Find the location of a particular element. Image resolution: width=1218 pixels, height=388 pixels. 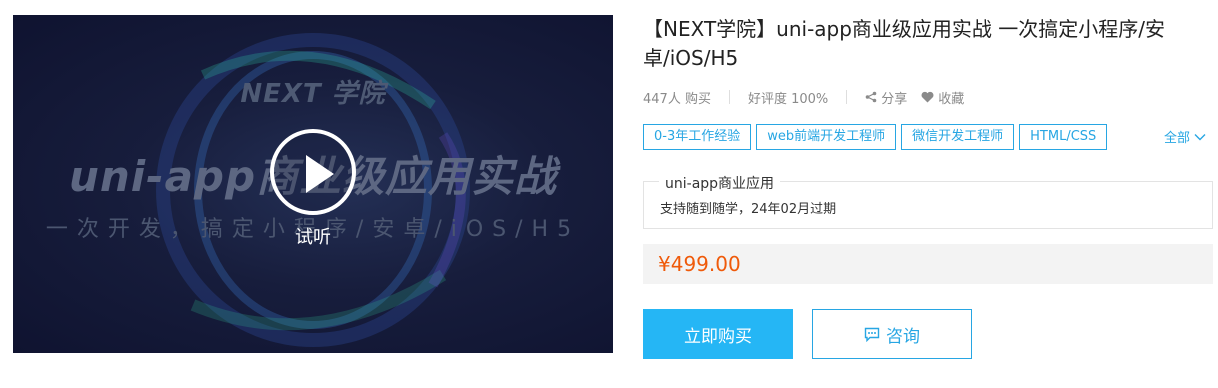

trial-label: 试听 is located at coordinates (313, 236).